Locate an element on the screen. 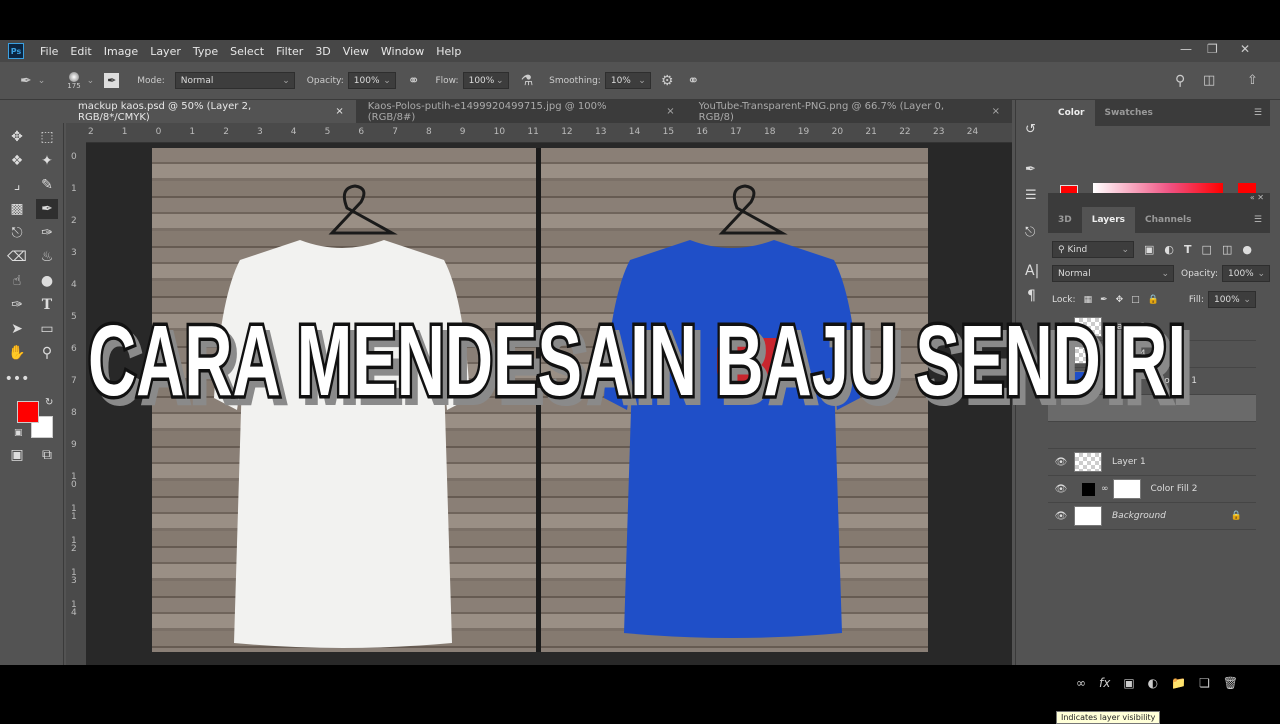  tab-swatches: Swatches is located at coordinates (1129, 113).